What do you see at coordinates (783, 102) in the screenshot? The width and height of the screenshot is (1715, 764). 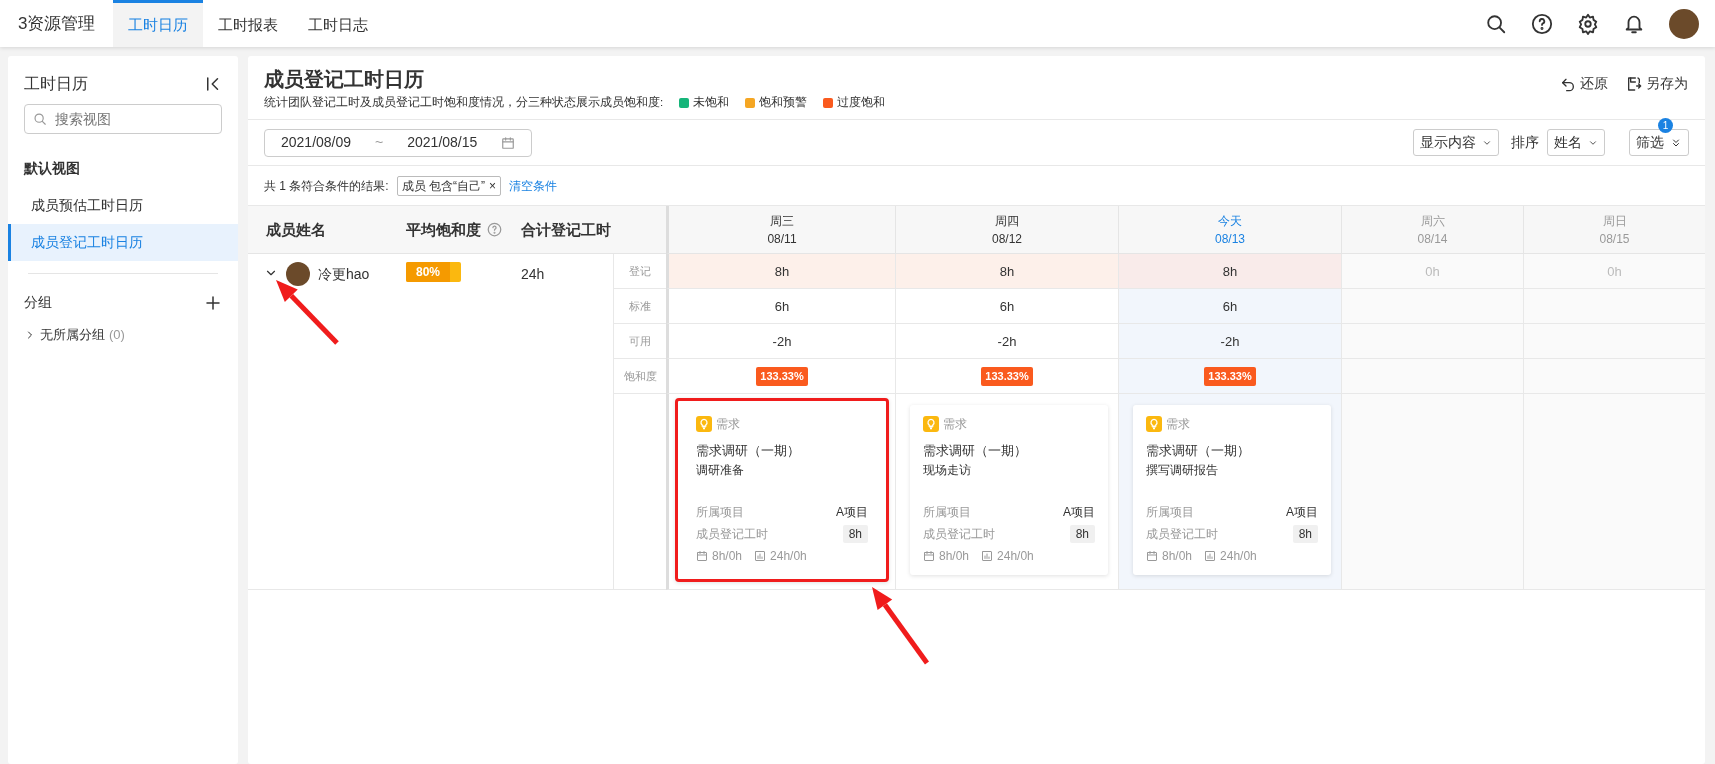 I see `legend-label: 饱和预警` at bounding box center [783, 102].